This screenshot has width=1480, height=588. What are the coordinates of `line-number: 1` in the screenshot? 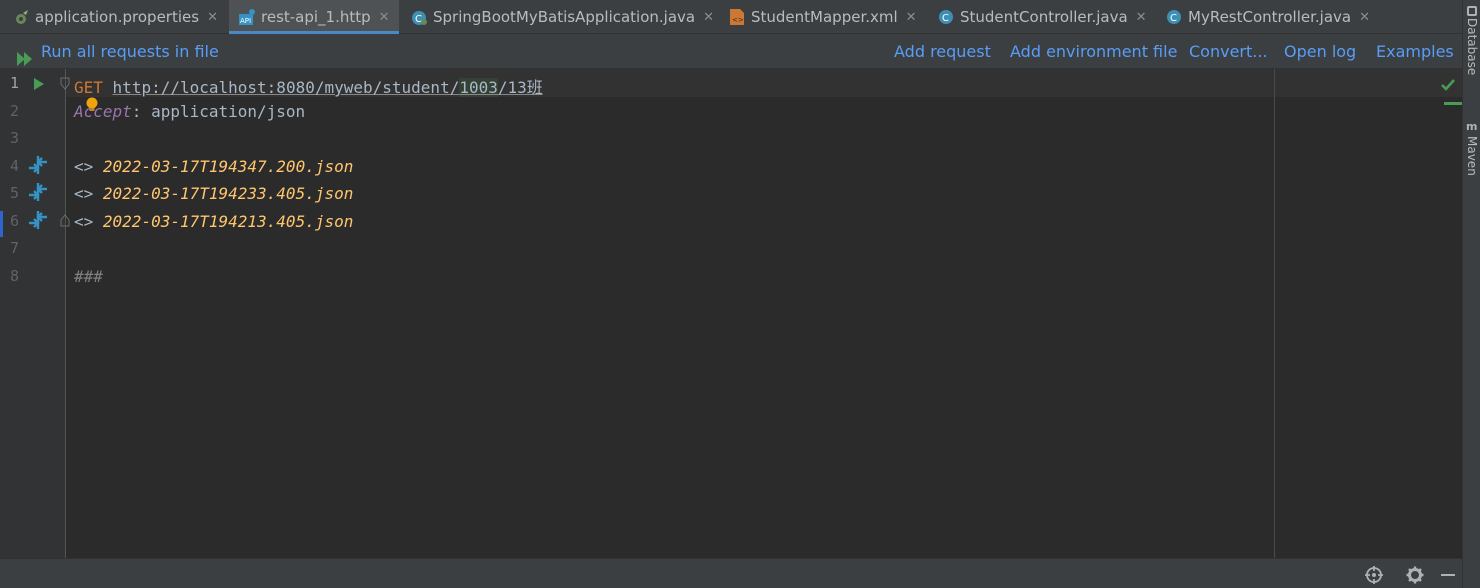 It's located at (15, 83).